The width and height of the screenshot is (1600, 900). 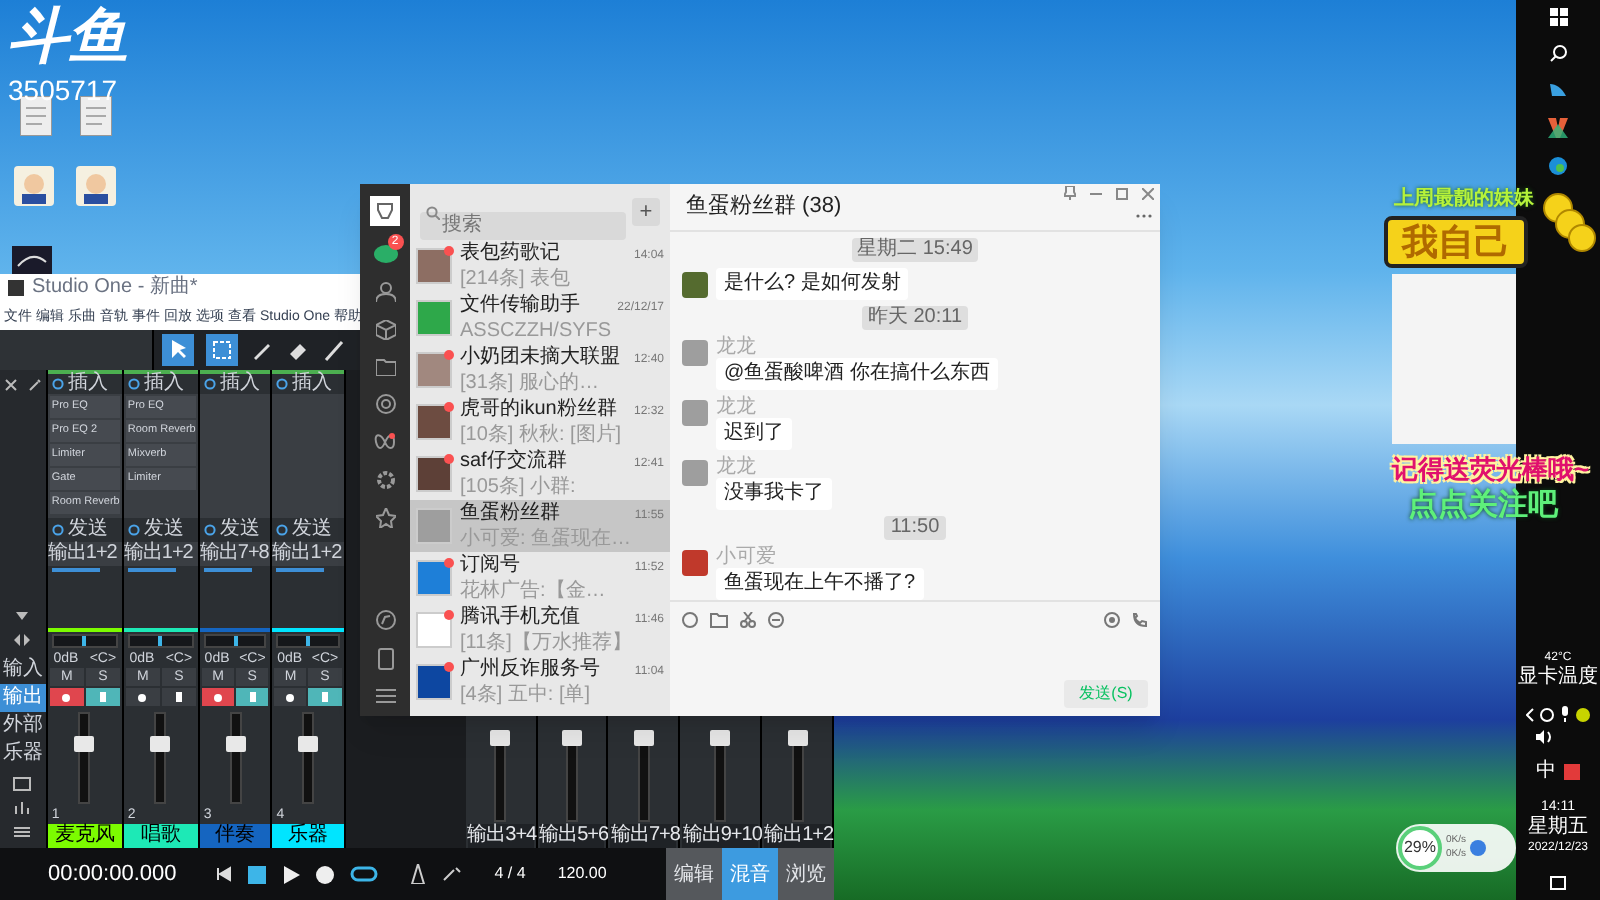 I want to click on meter-icon, so click(x=22, y=808).